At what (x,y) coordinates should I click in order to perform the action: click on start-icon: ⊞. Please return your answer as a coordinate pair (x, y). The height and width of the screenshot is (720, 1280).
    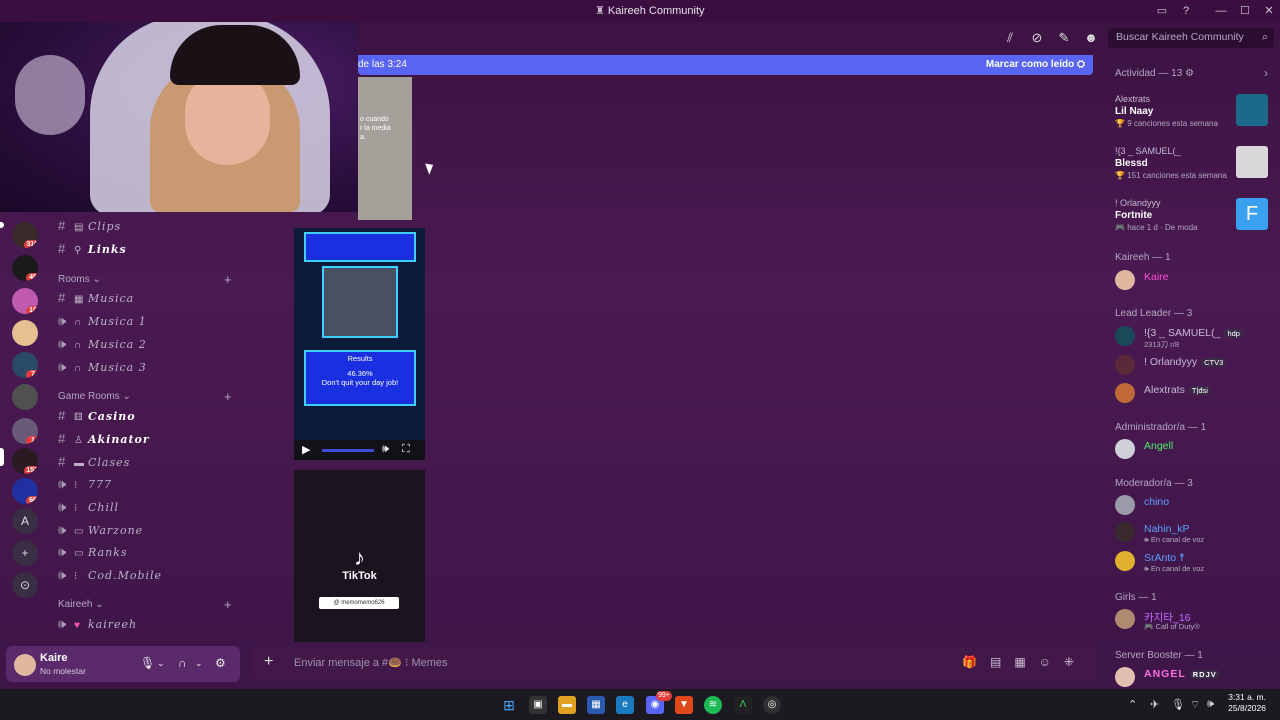
    Looking at the image, I should click on (509, 705).